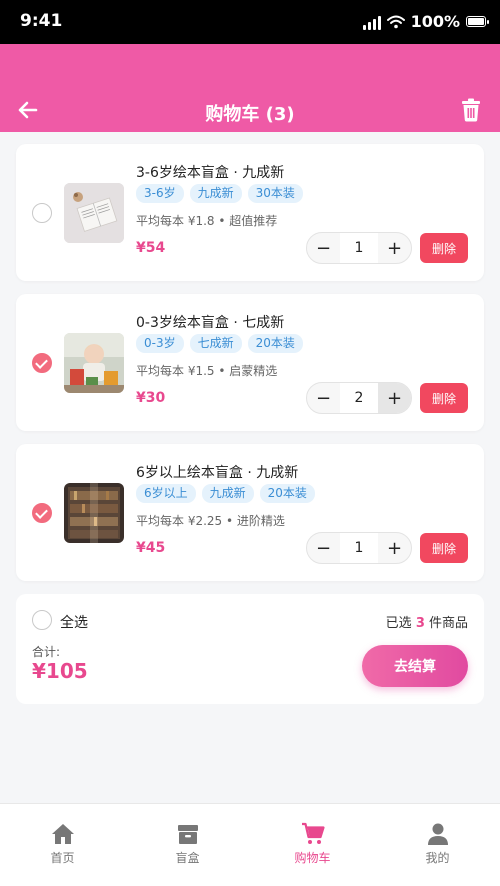  Describe the element at coordinates (62, 858) in the screenshot. I see `tab-label: 首页` at that location.